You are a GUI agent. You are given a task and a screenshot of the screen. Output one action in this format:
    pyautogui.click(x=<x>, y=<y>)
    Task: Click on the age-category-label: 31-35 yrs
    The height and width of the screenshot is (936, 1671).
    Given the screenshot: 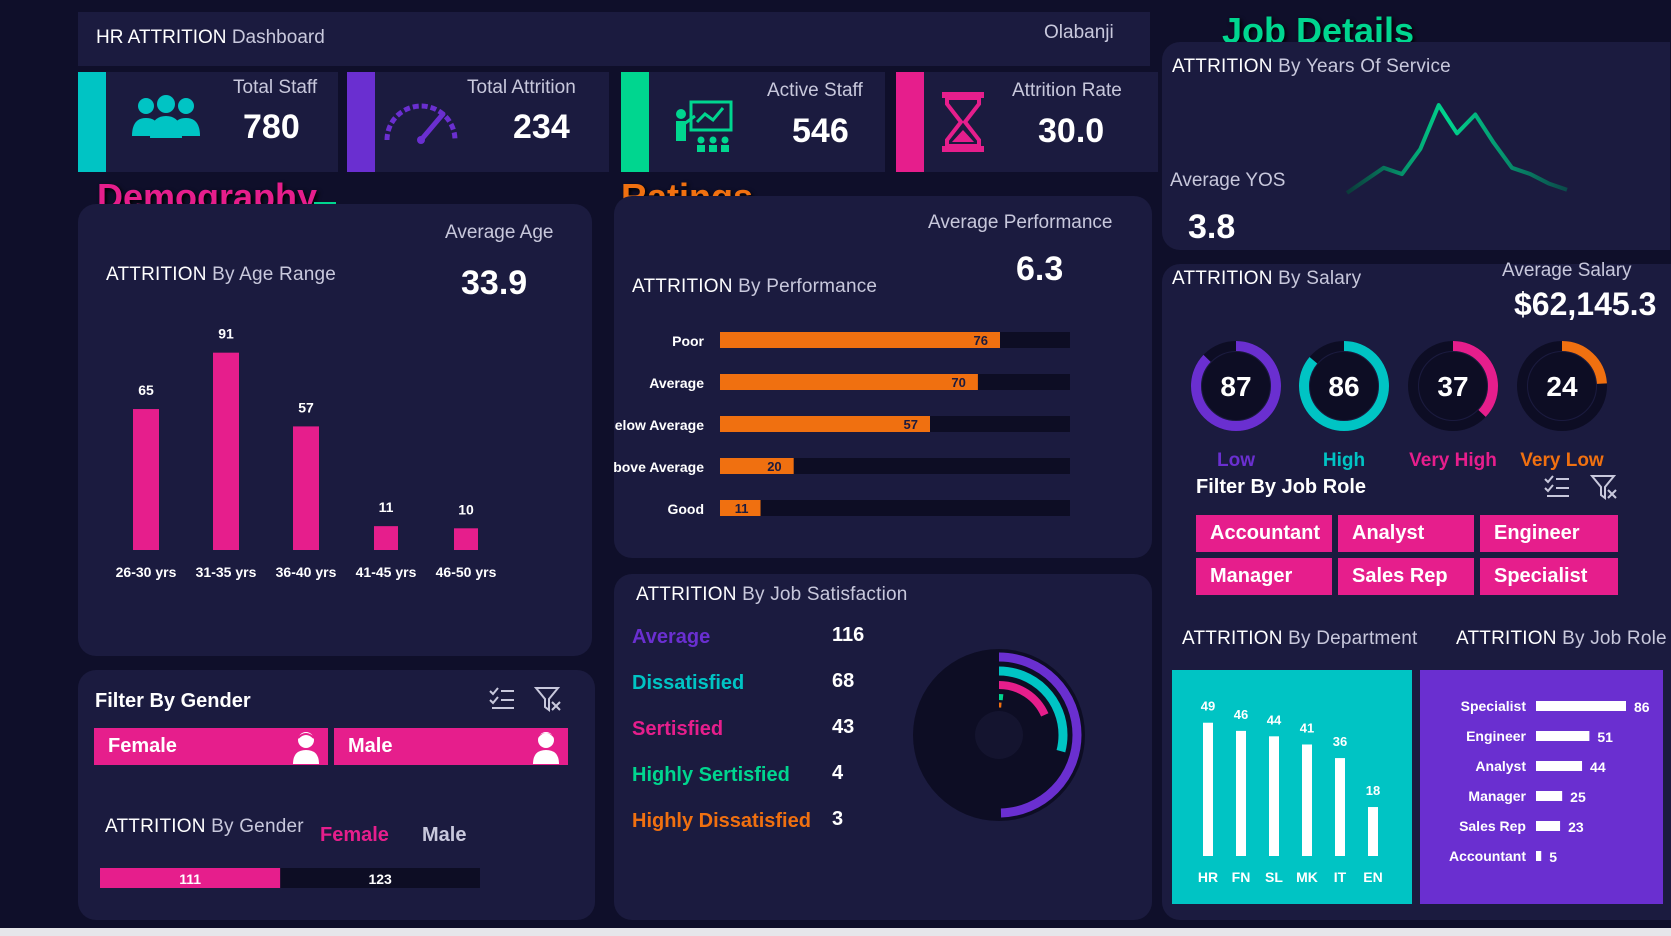 What is the action you would take?
    pyautogui.click(x=226, y=572)
    